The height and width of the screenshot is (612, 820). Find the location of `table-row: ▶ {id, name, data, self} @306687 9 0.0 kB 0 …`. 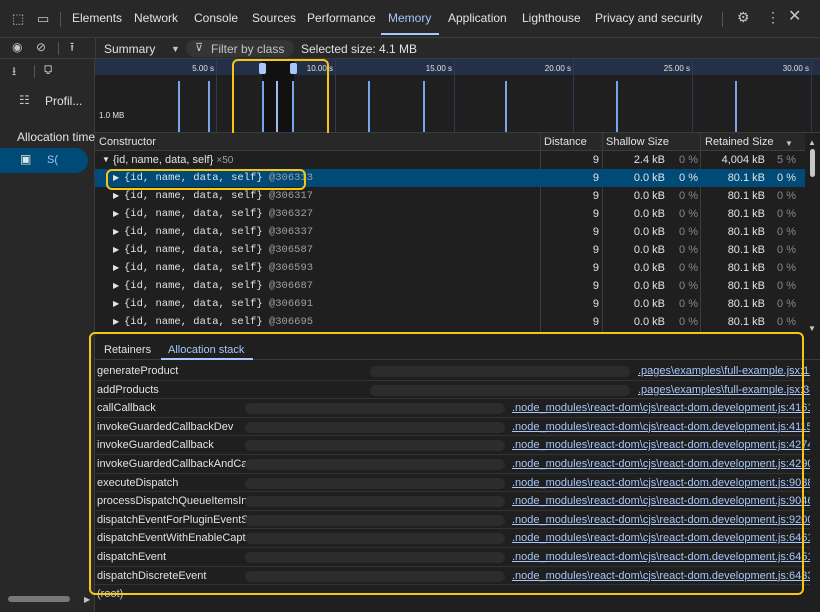

table-row: ▶ {id, name, data, self} @306687 9 0.0 kB 0 … is located at coordinates (450, 286).